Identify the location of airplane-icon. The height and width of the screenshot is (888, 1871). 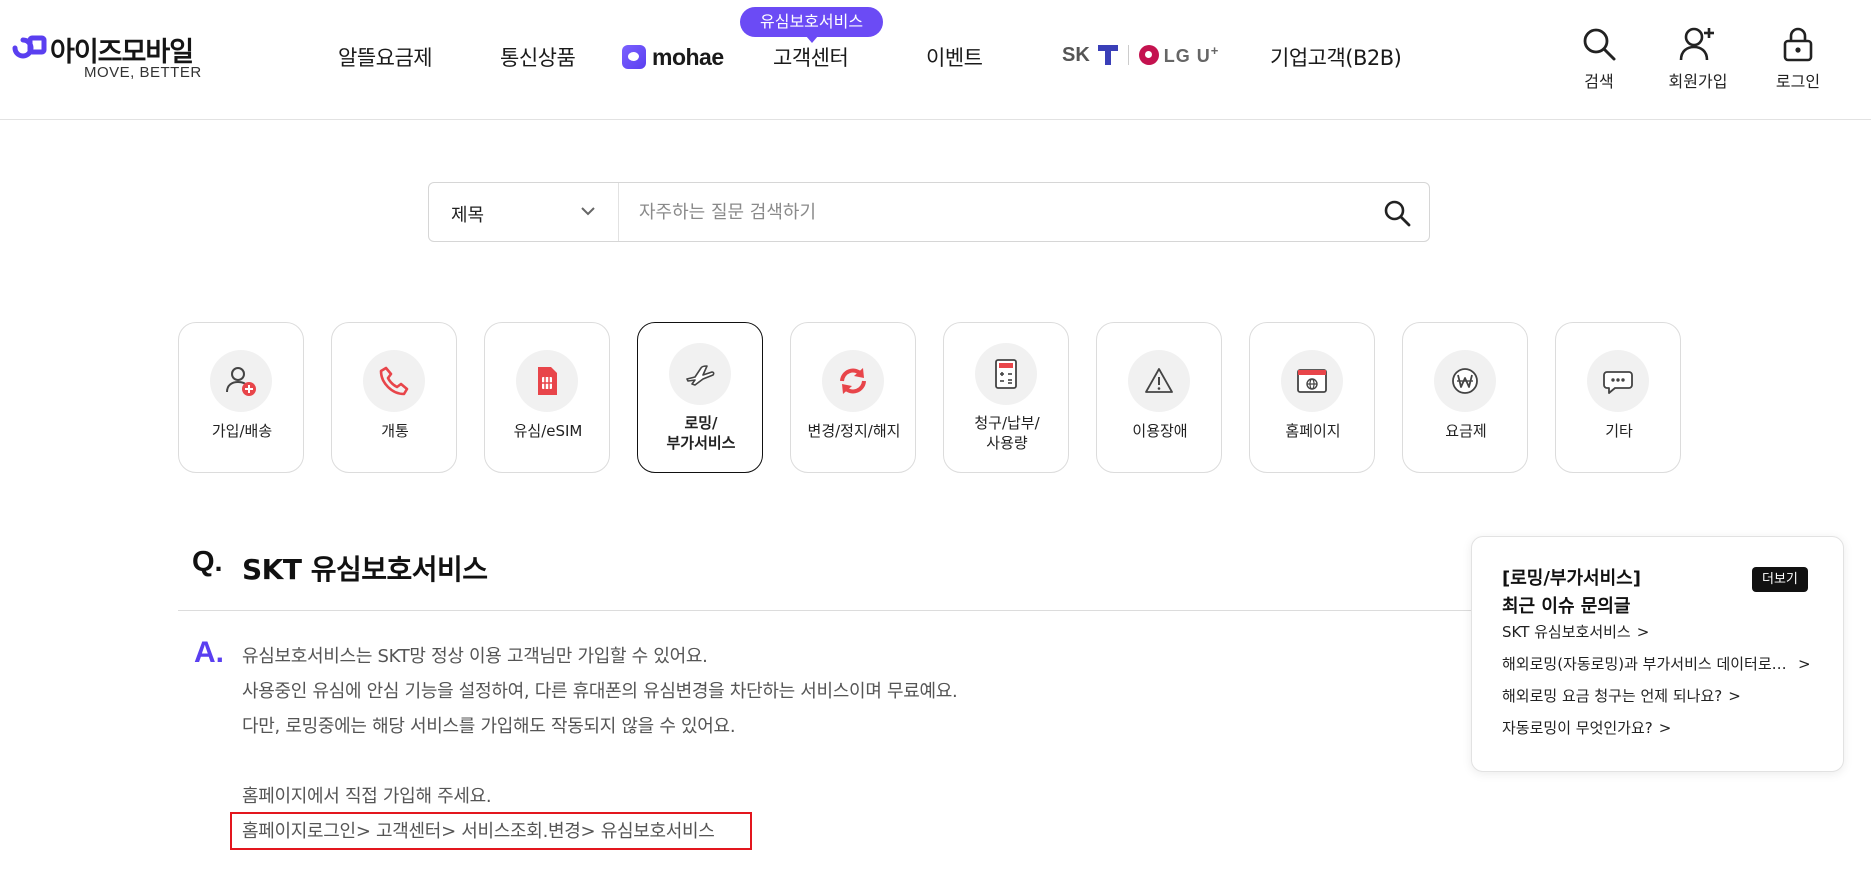
(700, 375).